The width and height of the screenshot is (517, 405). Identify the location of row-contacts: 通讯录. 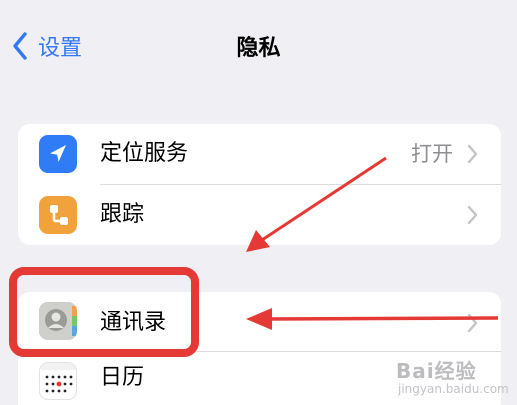
(259, 321).